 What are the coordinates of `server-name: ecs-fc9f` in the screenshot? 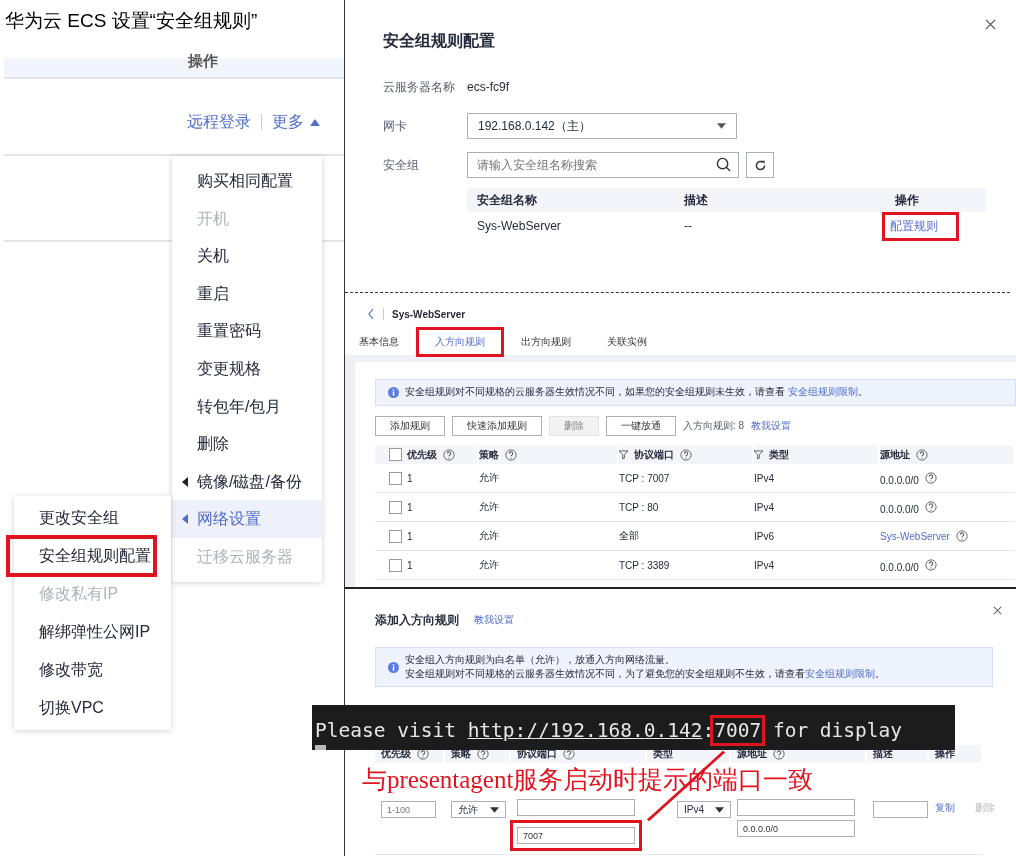 It's located at (488, 87).